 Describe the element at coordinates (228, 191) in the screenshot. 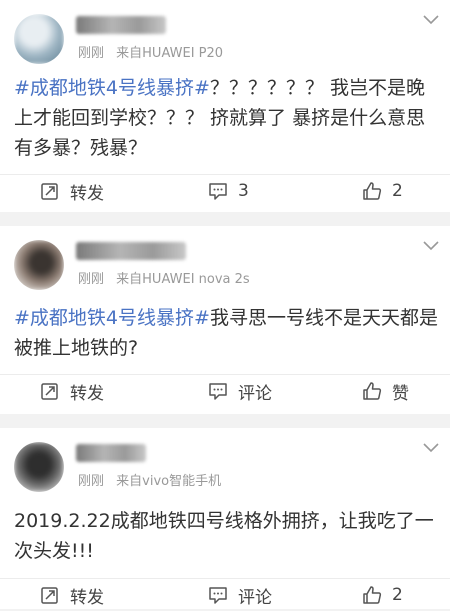

I see `comment-button: 3` at that location.